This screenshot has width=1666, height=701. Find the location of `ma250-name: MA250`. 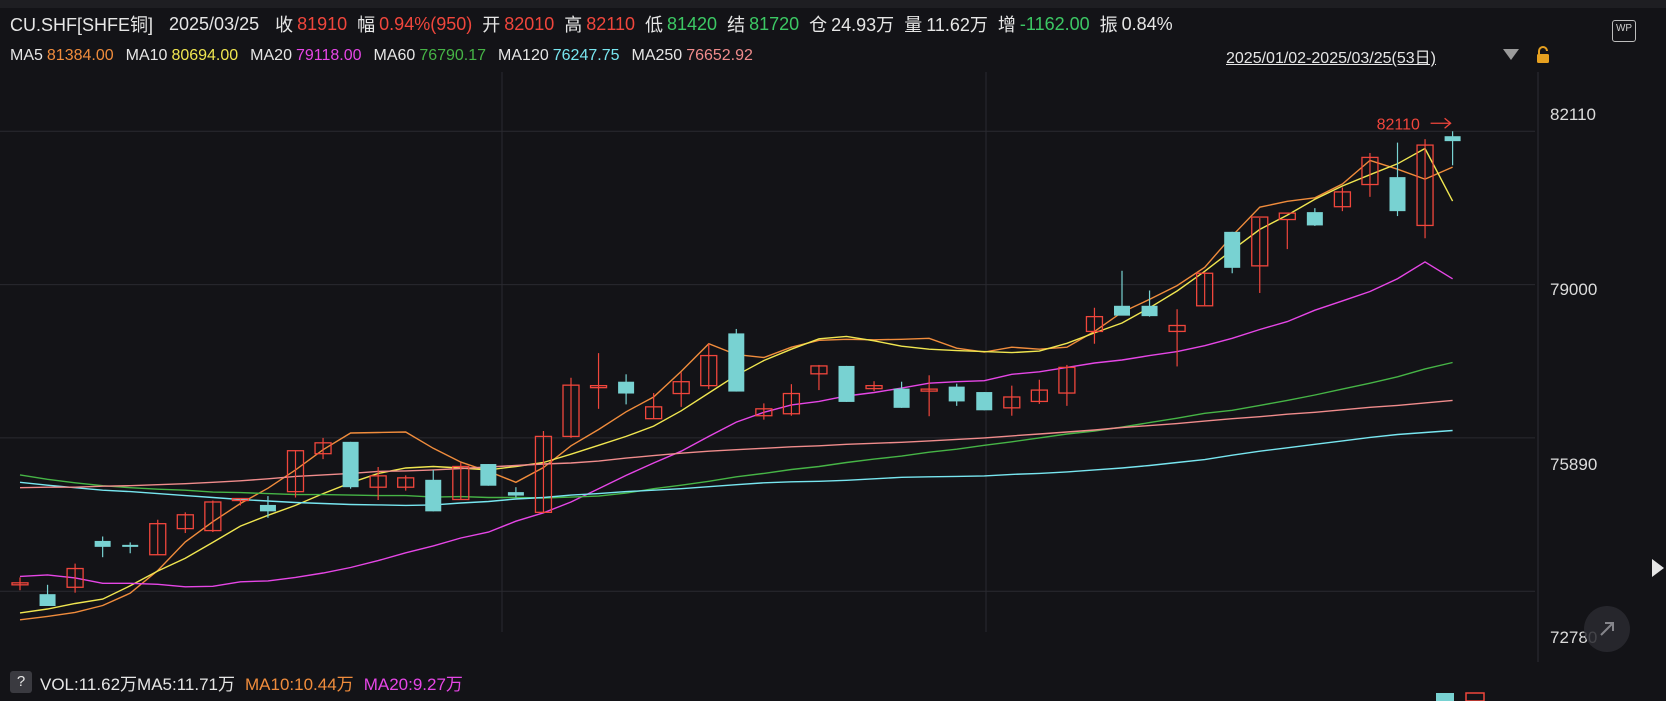

ma250-name: MA250 is located at coordinates (657, 55).